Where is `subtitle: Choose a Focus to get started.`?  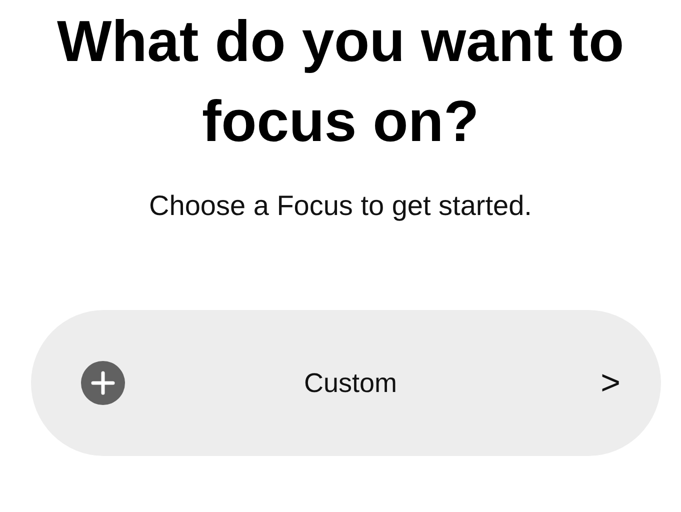
subtitle: Choose a Focus to get started. is located at coordinates (340, 206).